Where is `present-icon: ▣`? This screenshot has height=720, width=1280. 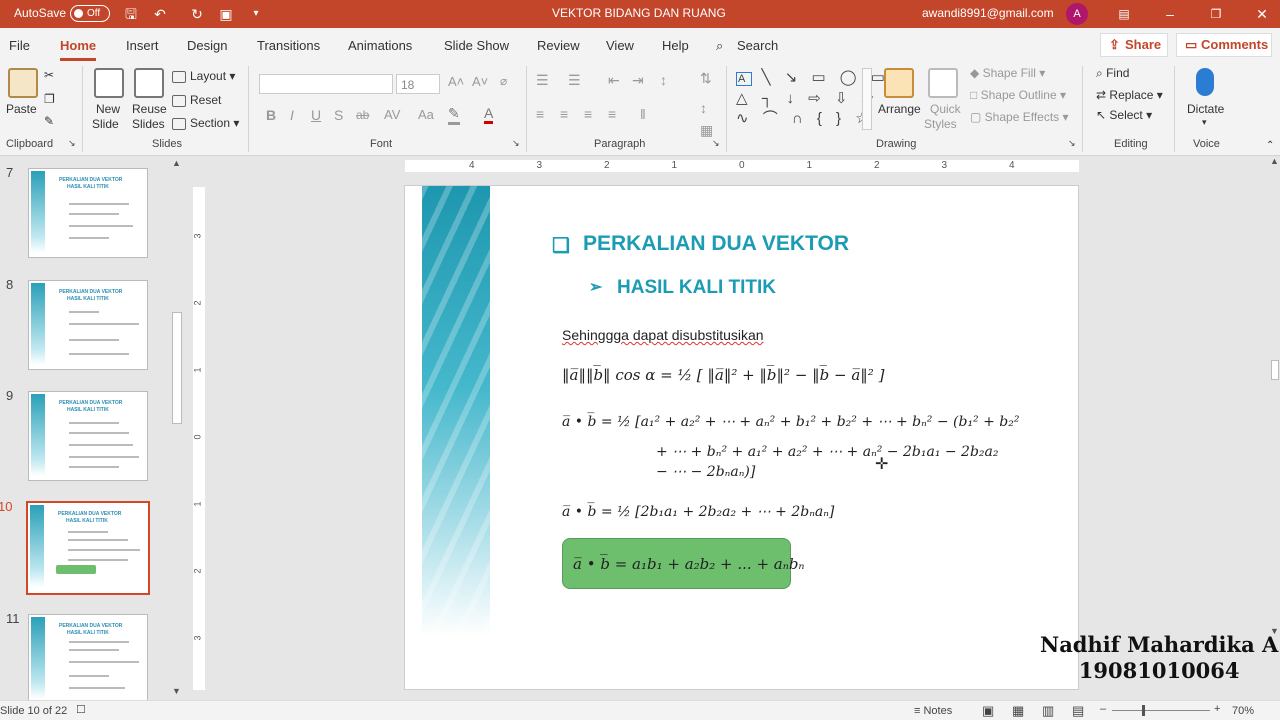
present-icon: ▣ is located at coordinates (226, 14).